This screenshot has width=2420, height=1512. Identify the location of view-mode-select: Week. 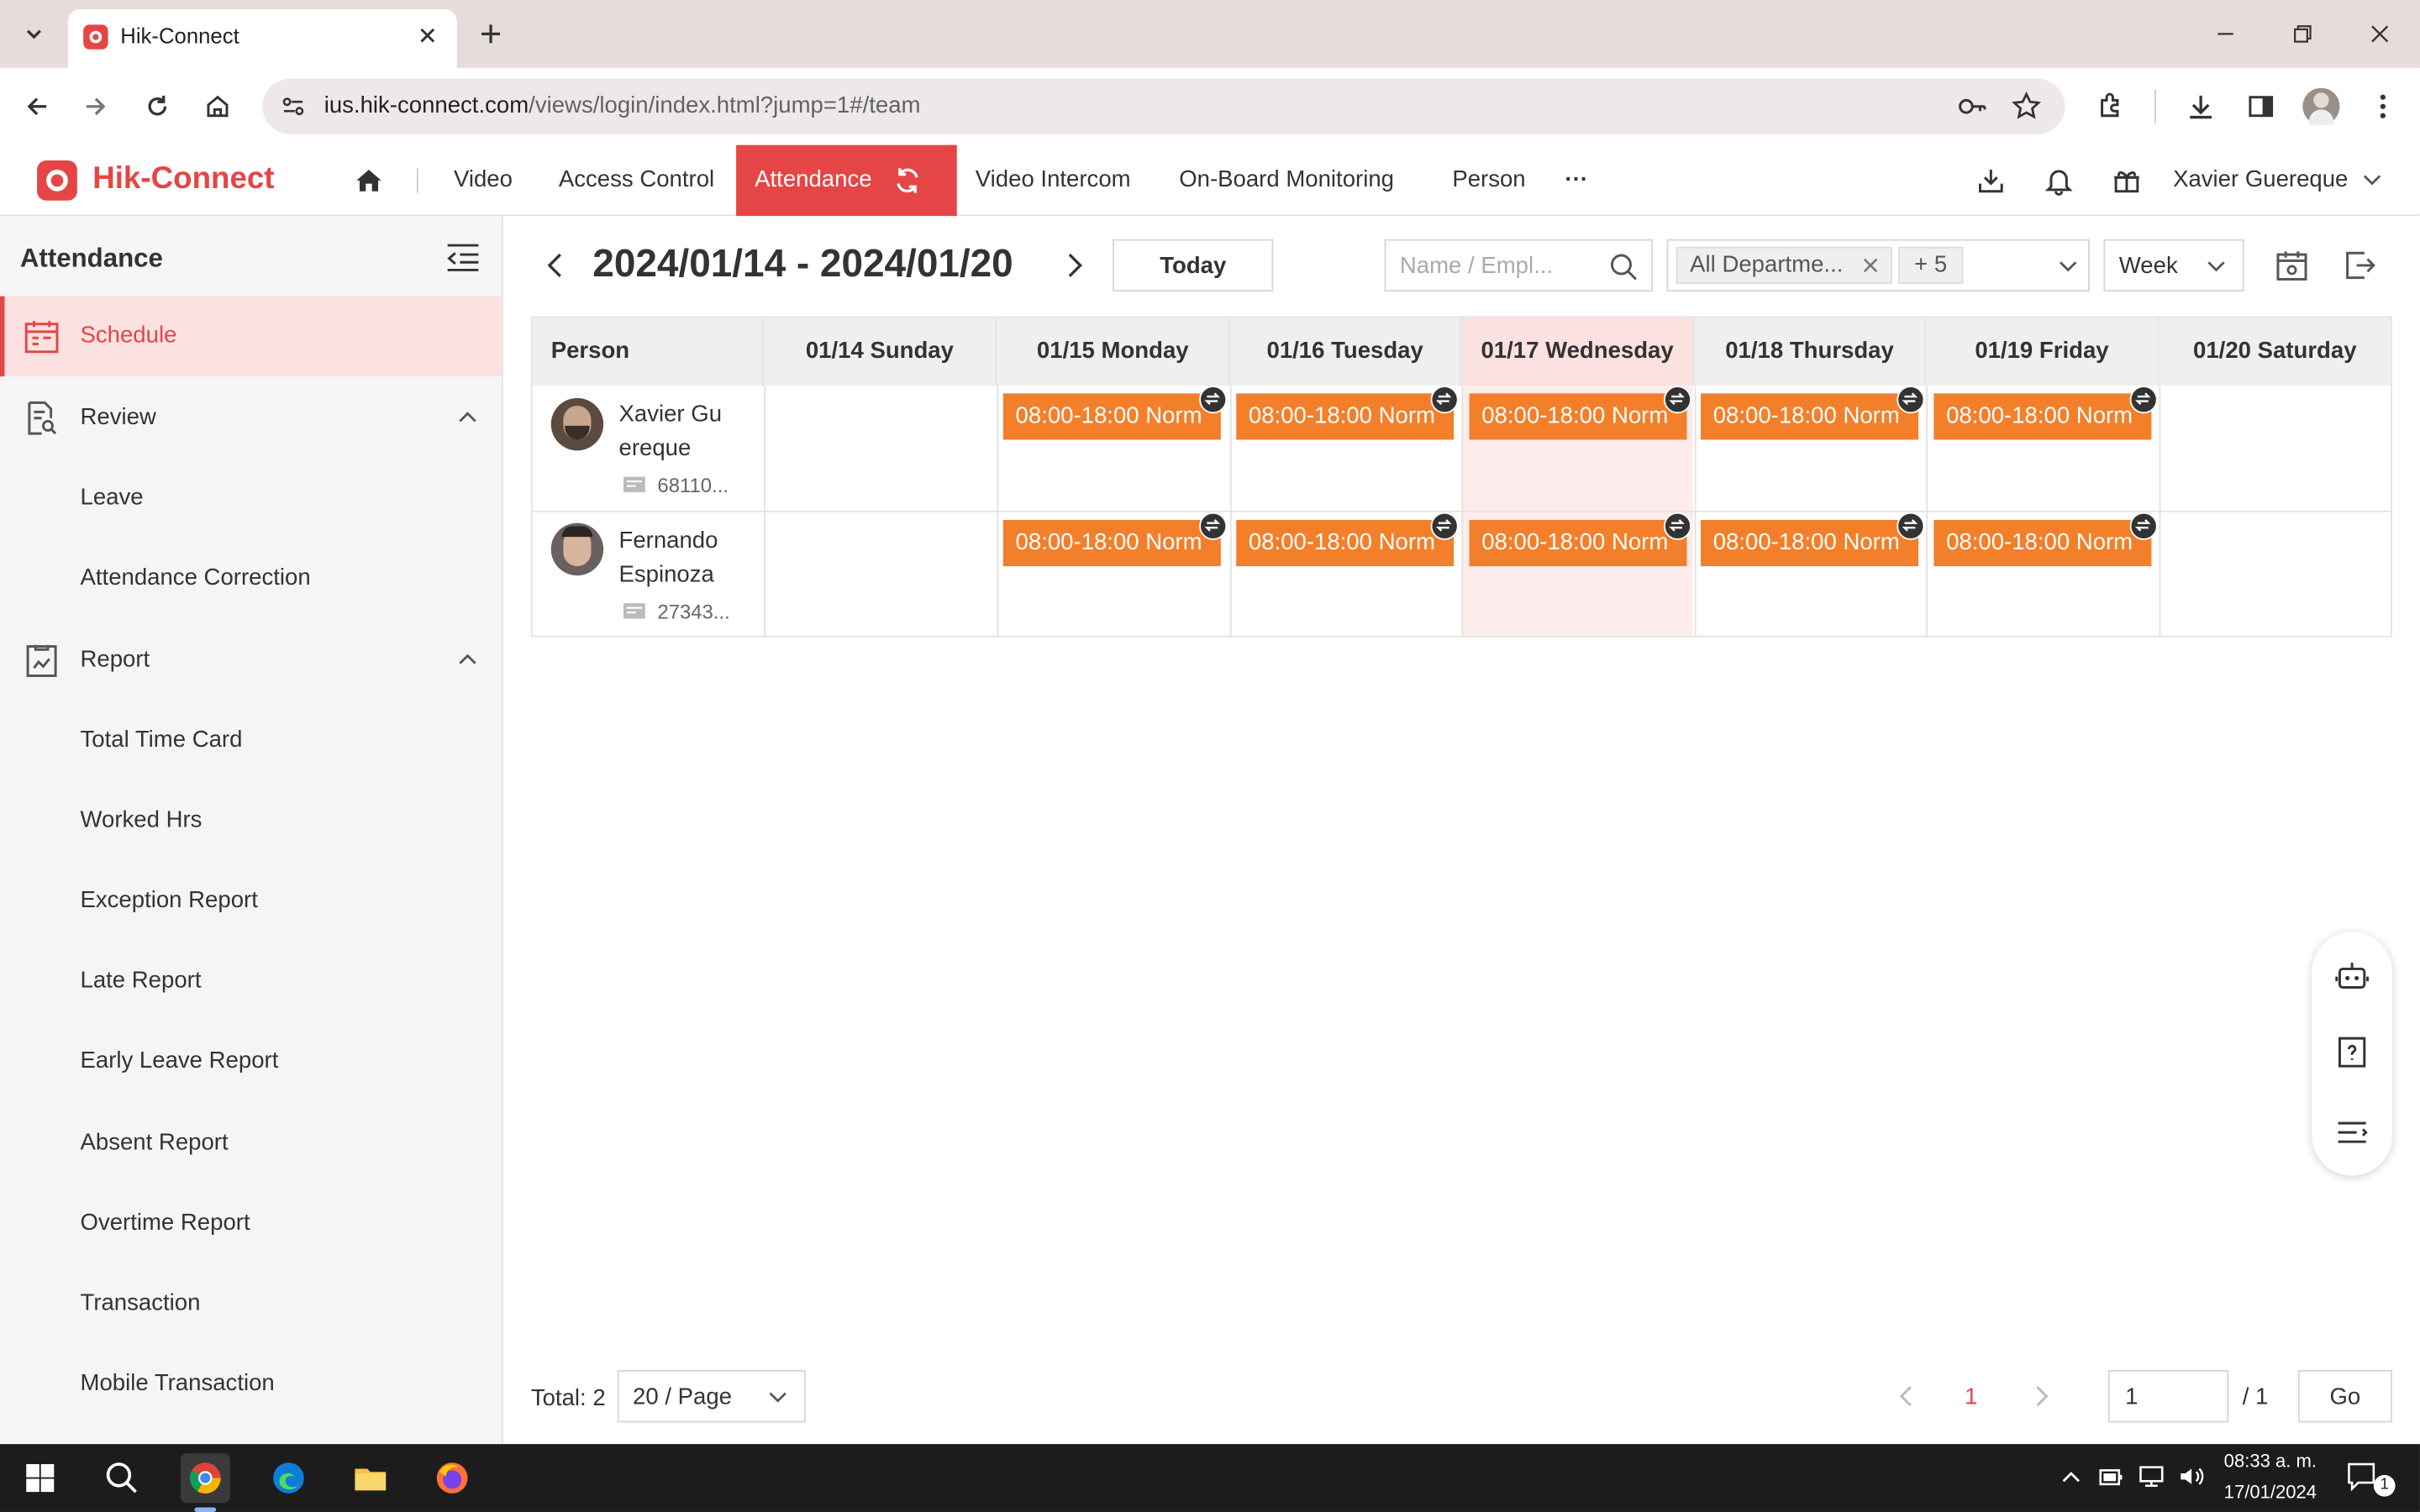
(2173, 265).